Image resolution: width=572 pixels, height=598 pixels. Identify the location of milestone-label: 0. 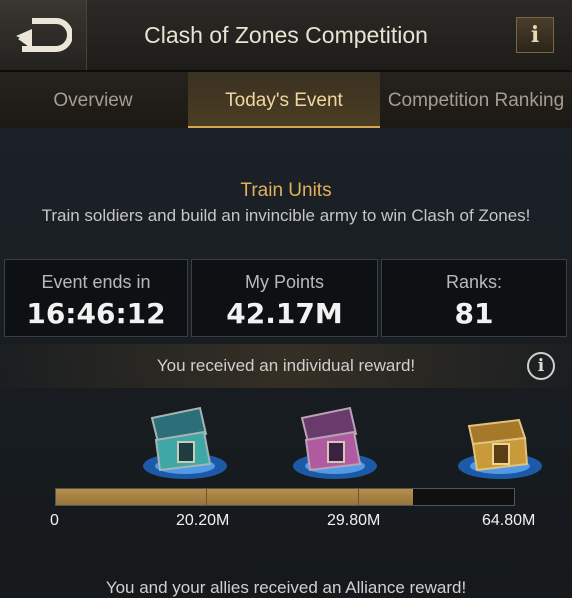
(54, 520).